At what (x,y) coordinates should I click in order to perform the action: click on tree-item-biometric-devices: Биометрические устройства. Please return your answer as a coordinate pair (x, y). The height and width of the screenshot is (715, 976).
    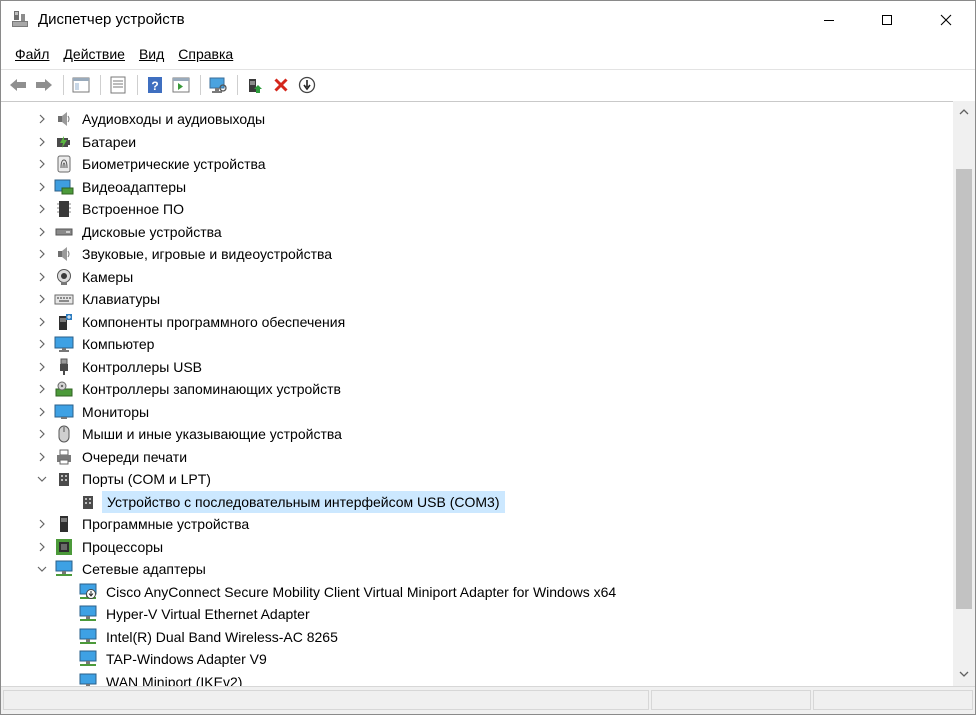
    Looking at the image, I should click on (477, 164).